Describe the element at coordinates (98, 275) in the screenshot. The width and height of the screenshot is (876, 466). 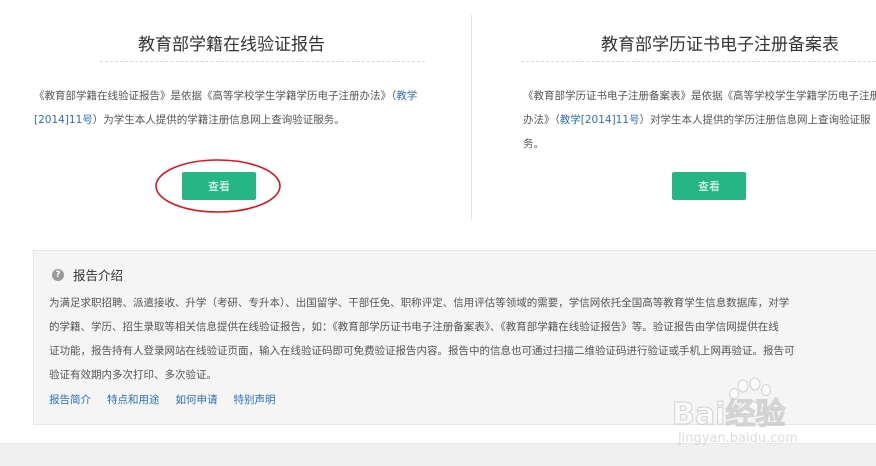
I see `intro-title: 报告介绍` at that location.